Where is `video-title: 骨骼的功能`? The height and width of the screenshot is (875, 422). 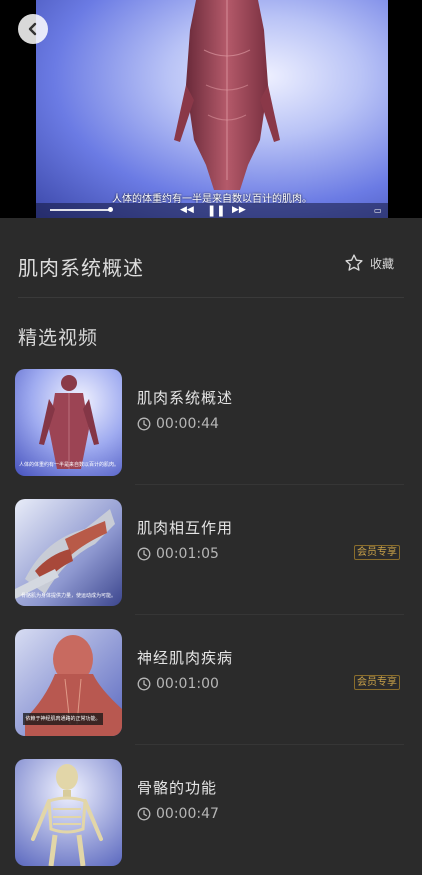
video-title: 骨骼的功能 is located at coordinates (177, 788).